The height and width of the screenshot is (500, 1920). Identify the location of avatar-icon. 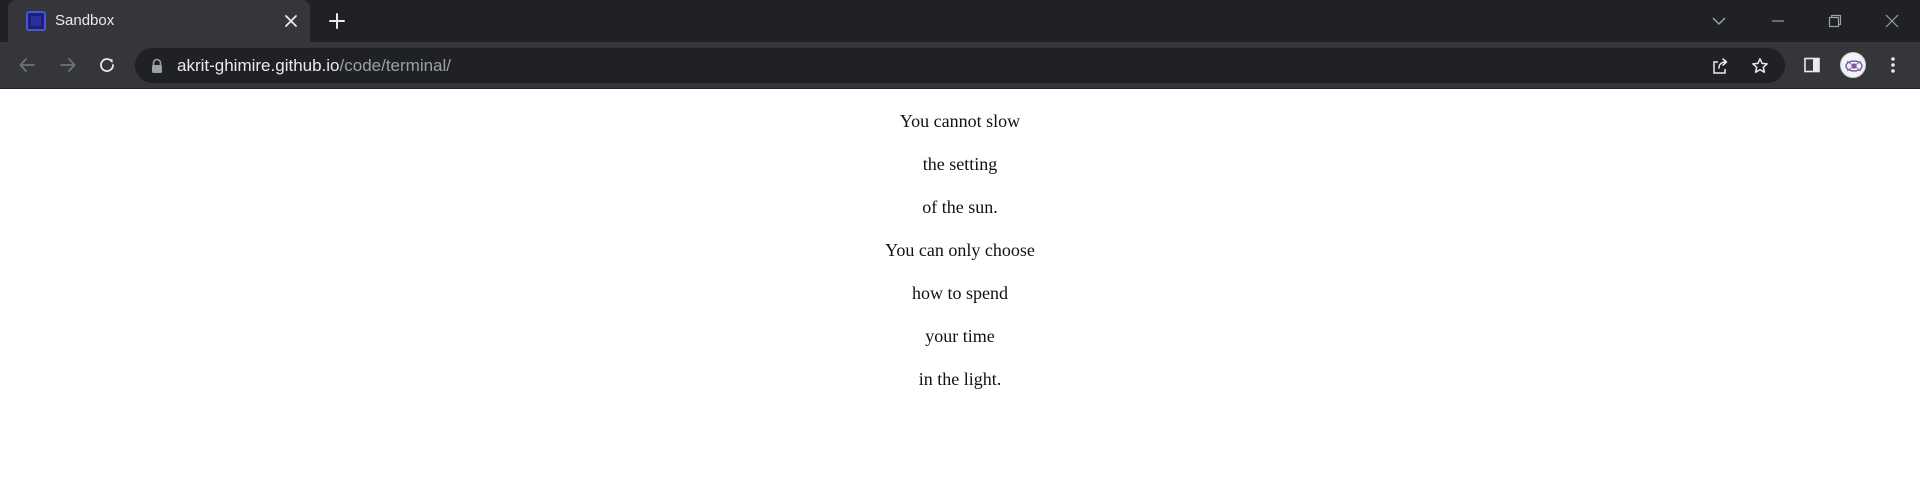
(1853, 65).